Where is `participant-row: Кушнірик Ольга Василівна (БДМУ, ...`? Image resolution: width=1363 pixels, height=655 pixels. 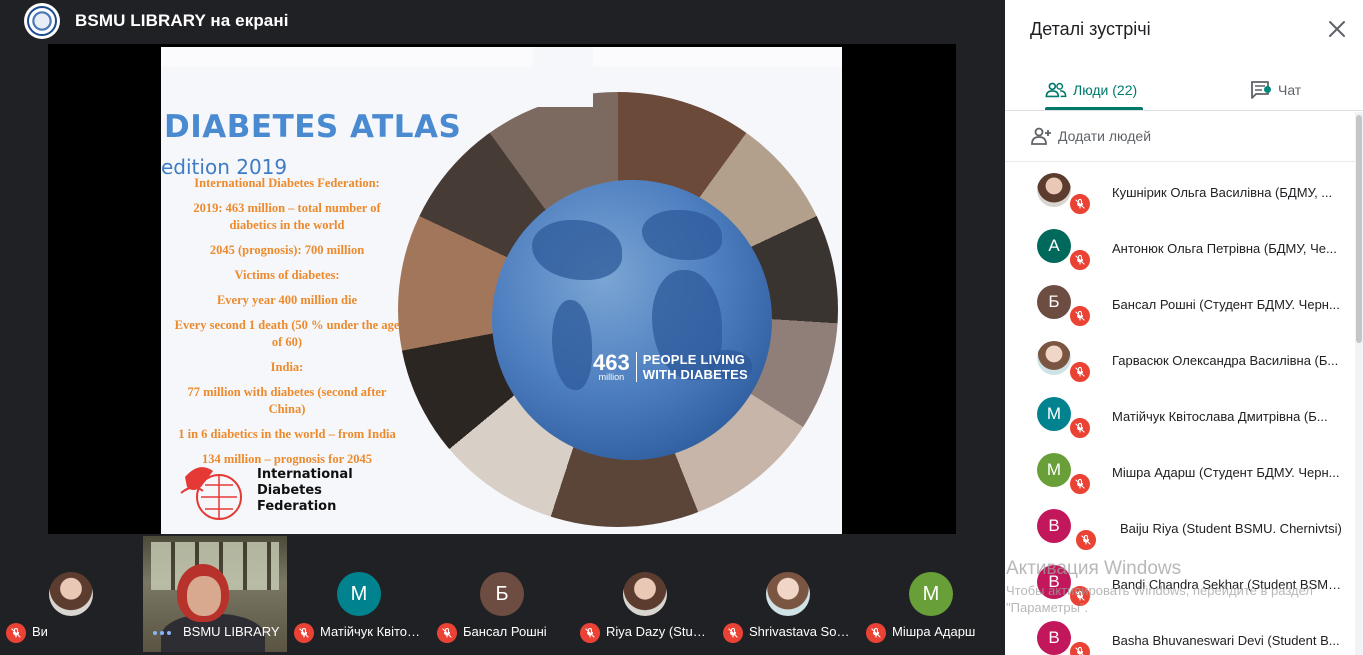 participant-row: Кушнірик Ольга Василівна (БДМУ, ... is located at coordinates (1180, 191).